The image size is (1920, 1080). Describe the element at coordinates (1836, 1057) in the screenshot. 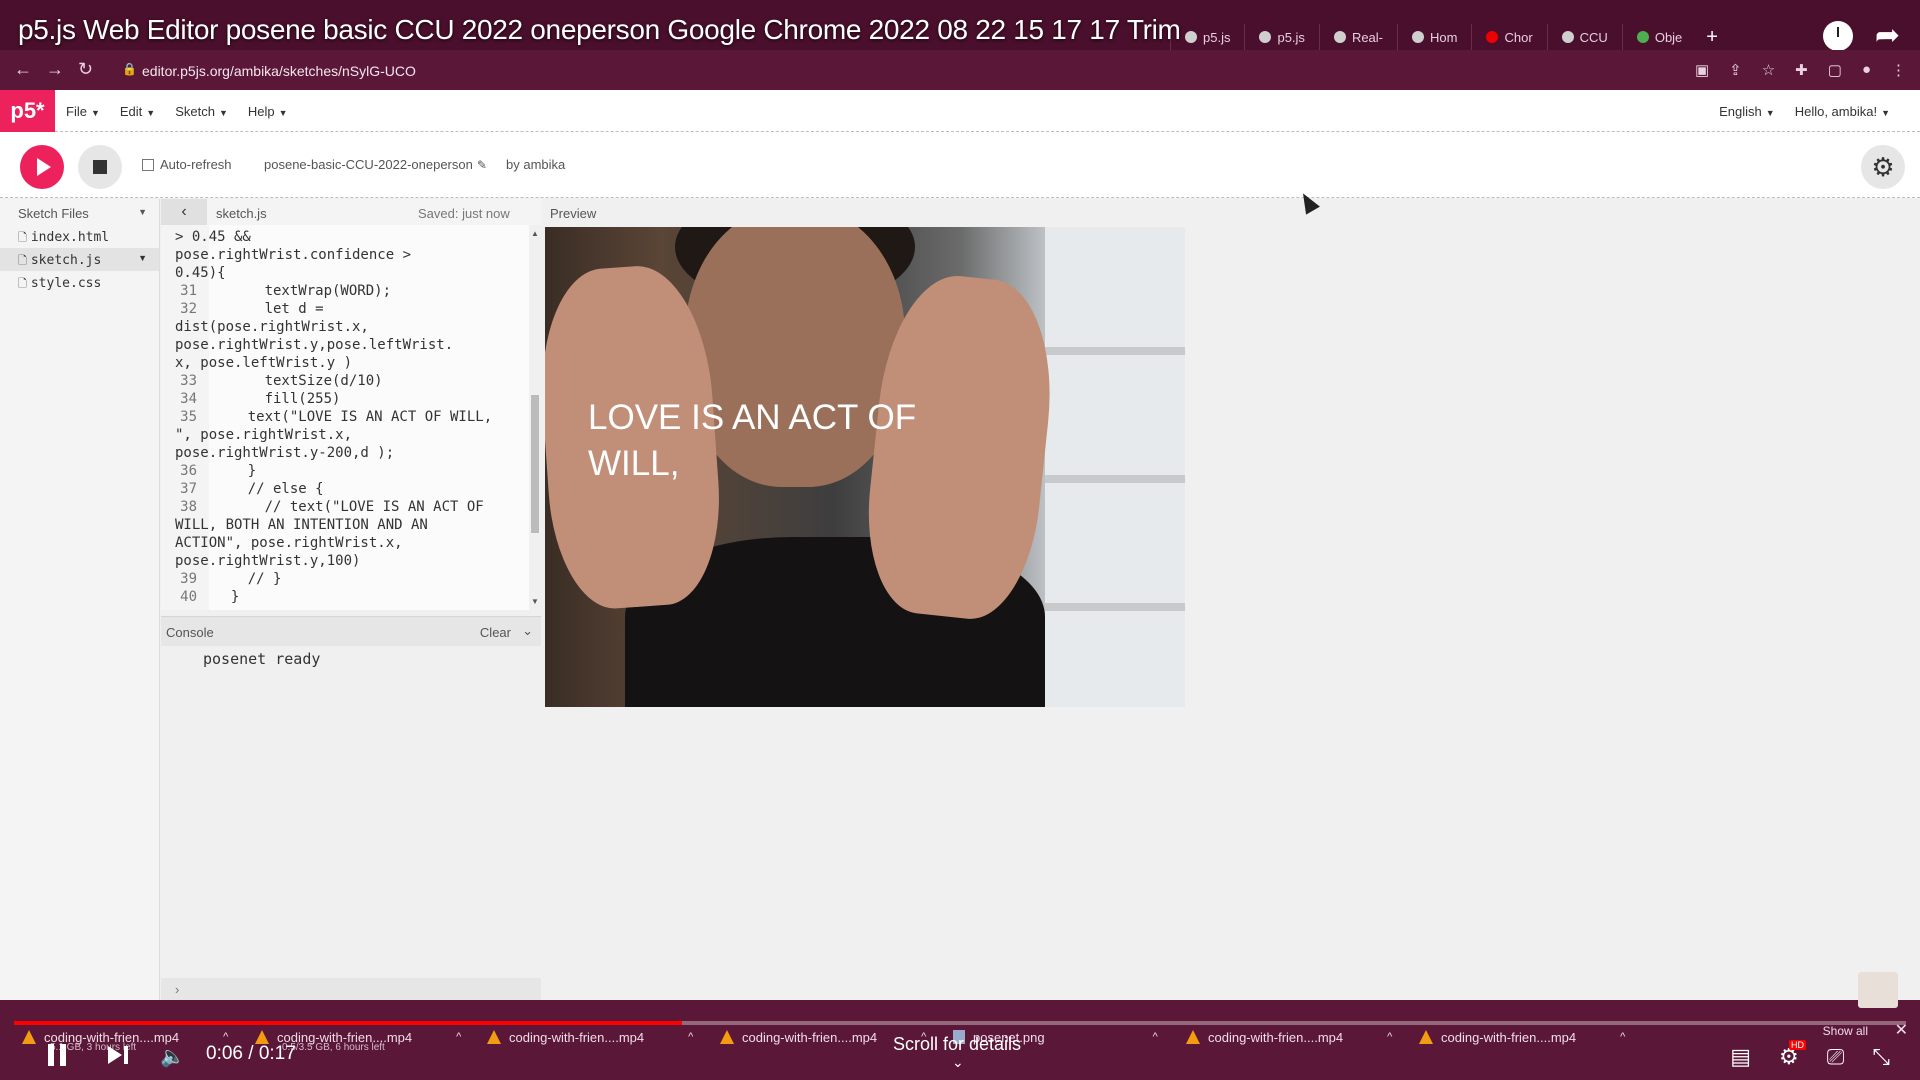

I see `cast-icon: ⎚` at that location.